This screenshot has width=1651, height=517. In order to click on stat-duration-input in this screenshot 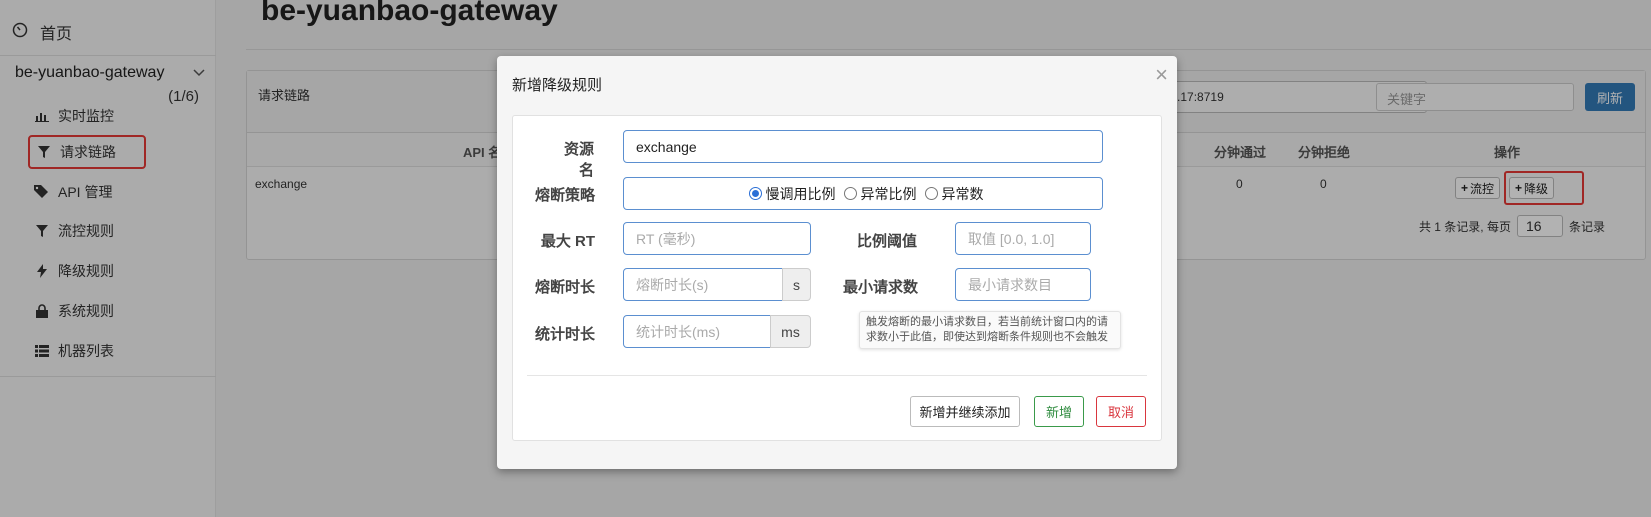, I will do `click(697, 331)`.